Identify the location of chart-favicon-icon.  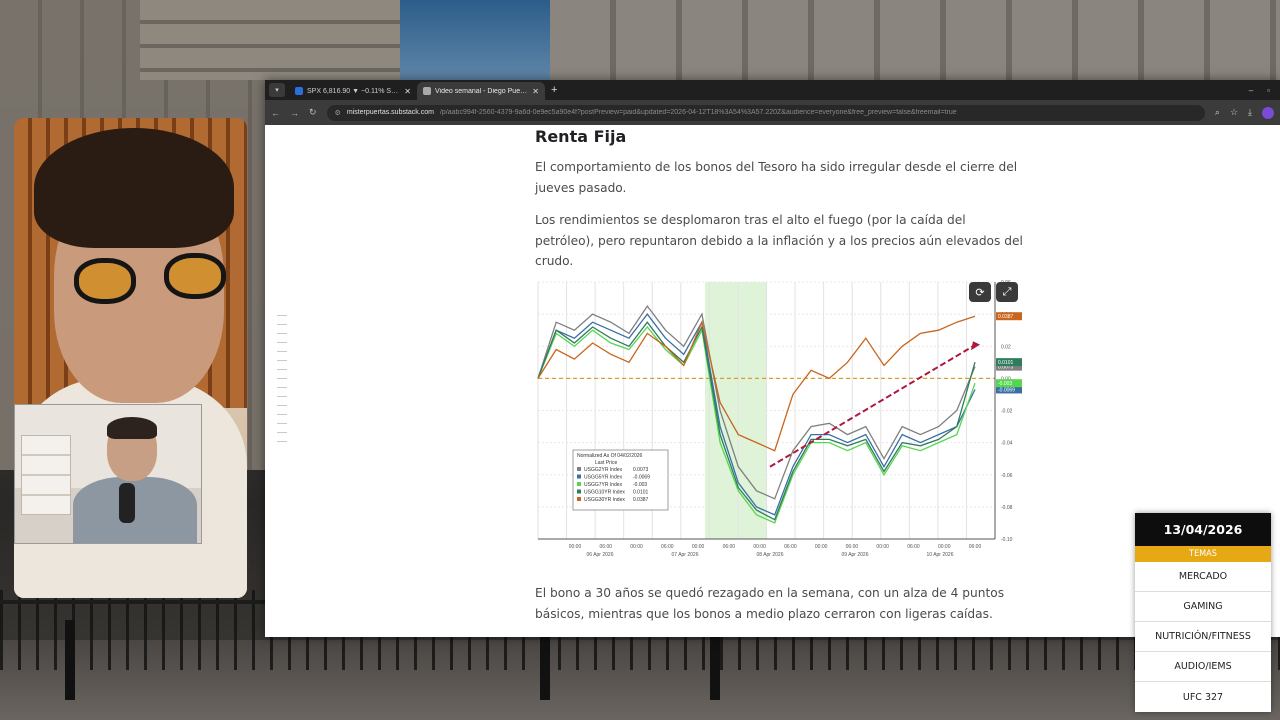
(299, 91).